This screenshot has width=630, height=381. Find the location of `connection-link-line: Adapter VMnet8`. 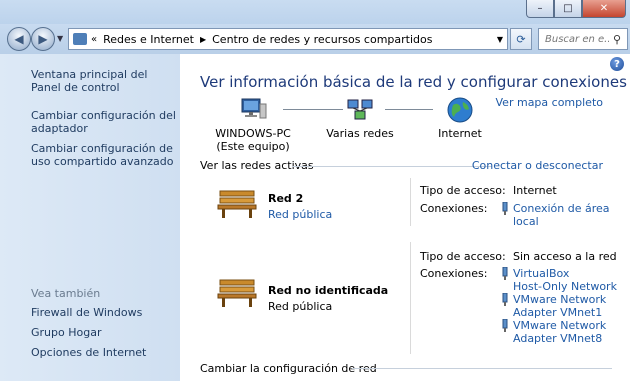

connection-link-line: Adapter VMnet8 is located at coordinates (558, 338).